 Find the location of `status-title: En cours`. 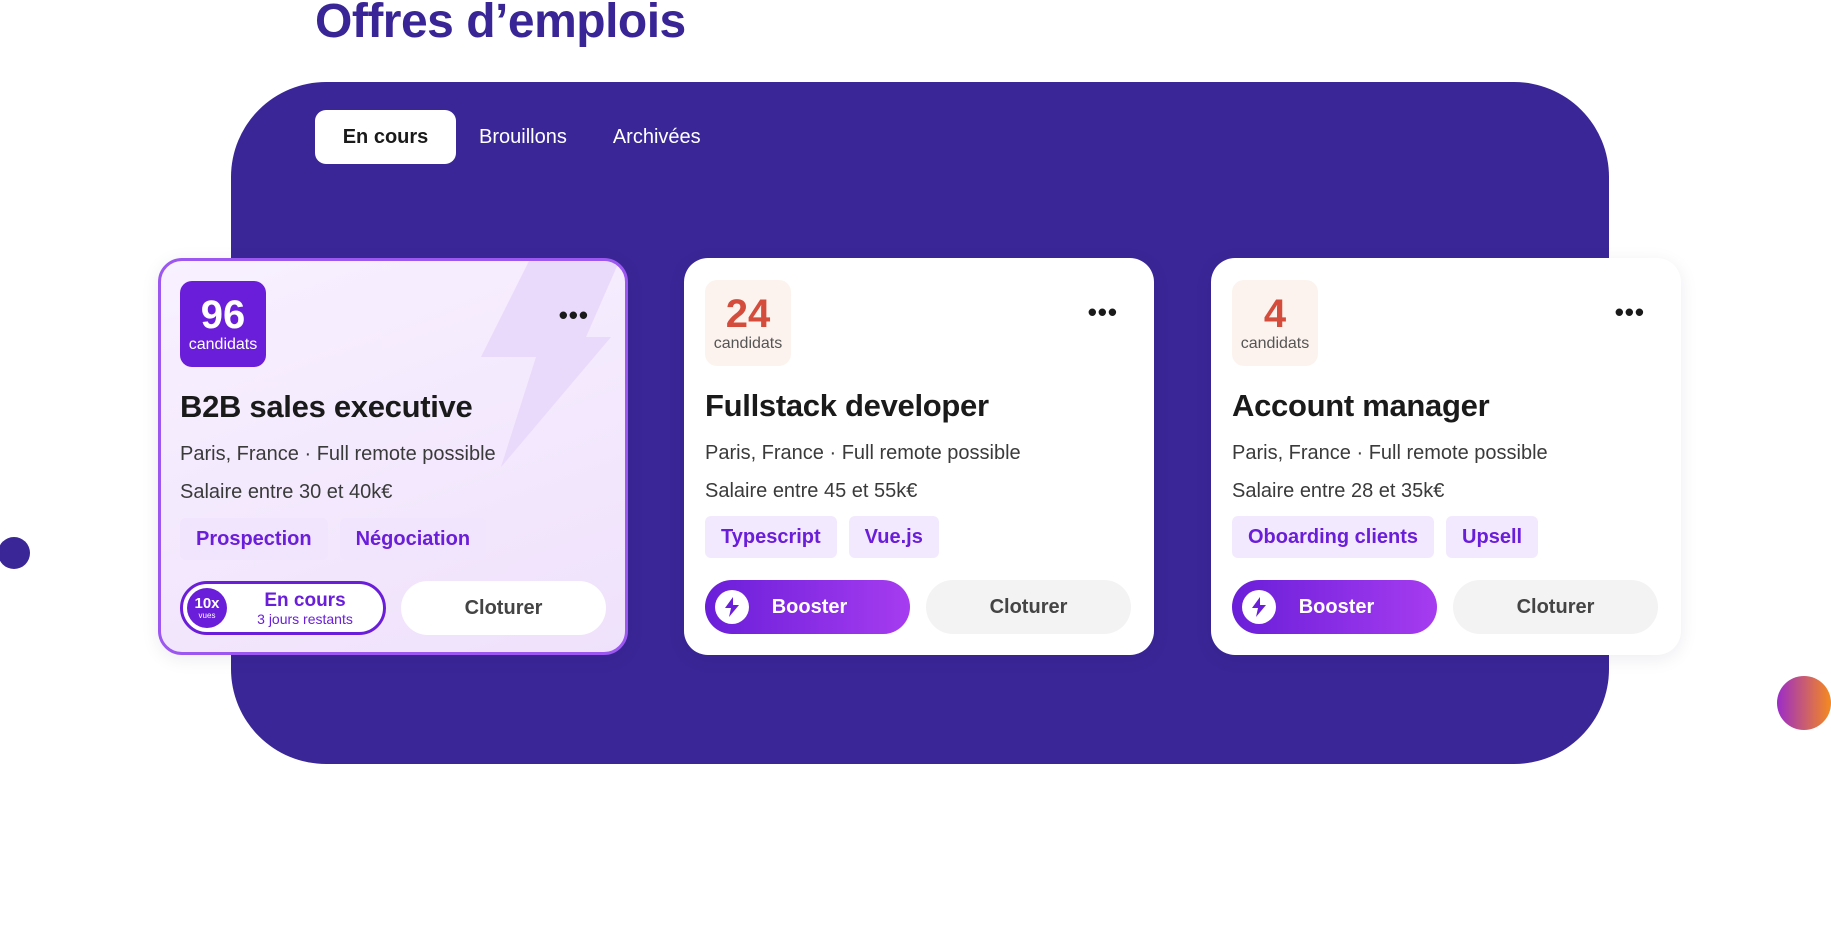

status-title: En cours is located at coordinates (305, 600).